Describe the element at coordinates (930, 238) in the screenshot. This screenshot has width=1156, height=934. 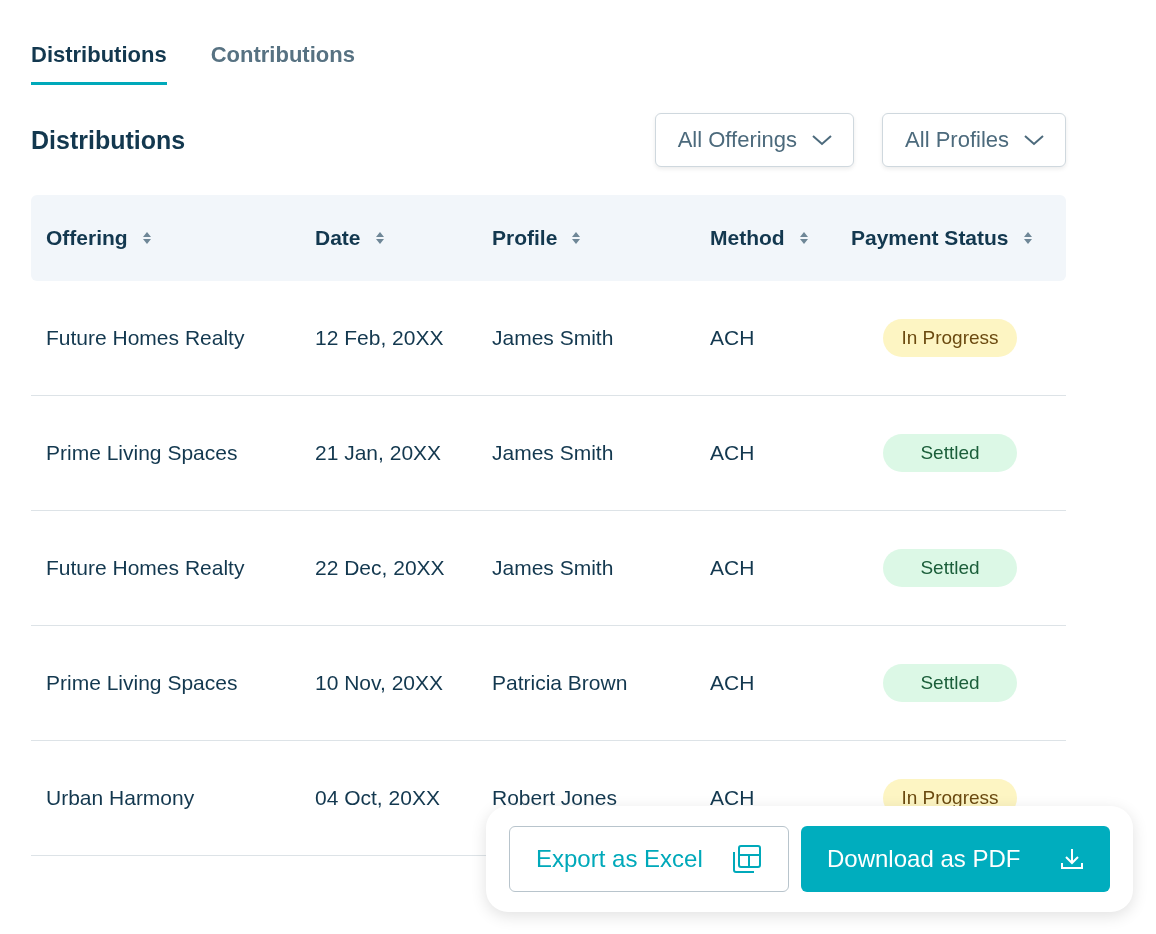
I see `column-header: Payment Status` at that location.